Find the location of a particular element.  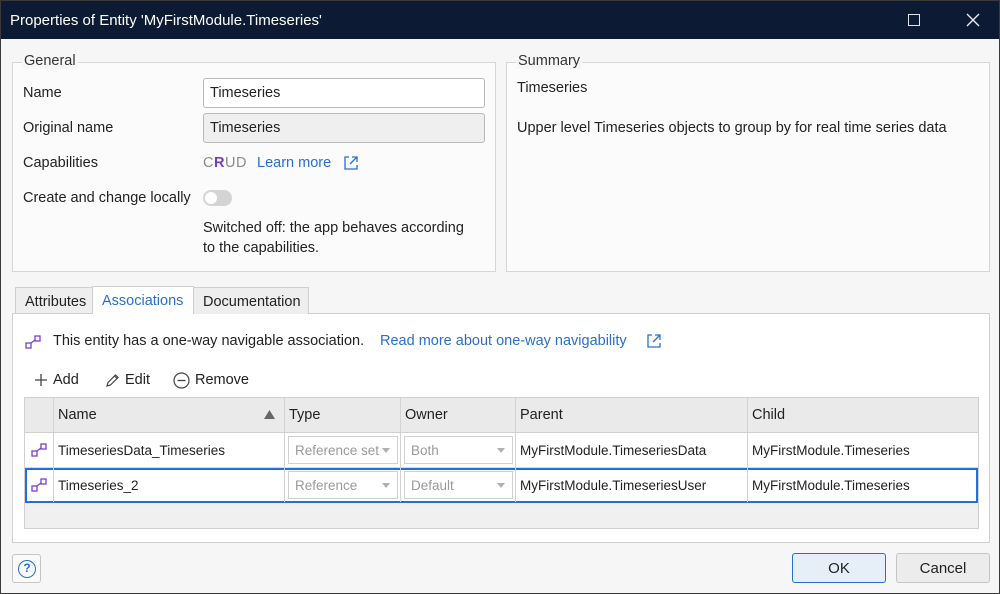

header-owner-label: Owner is located at coordinates (426, 415).